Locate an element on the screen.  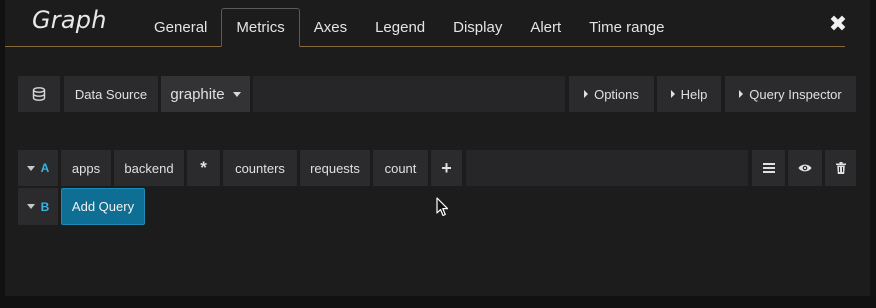
query-inspector-button: Query Inspector is located at coordinates (790, 94).